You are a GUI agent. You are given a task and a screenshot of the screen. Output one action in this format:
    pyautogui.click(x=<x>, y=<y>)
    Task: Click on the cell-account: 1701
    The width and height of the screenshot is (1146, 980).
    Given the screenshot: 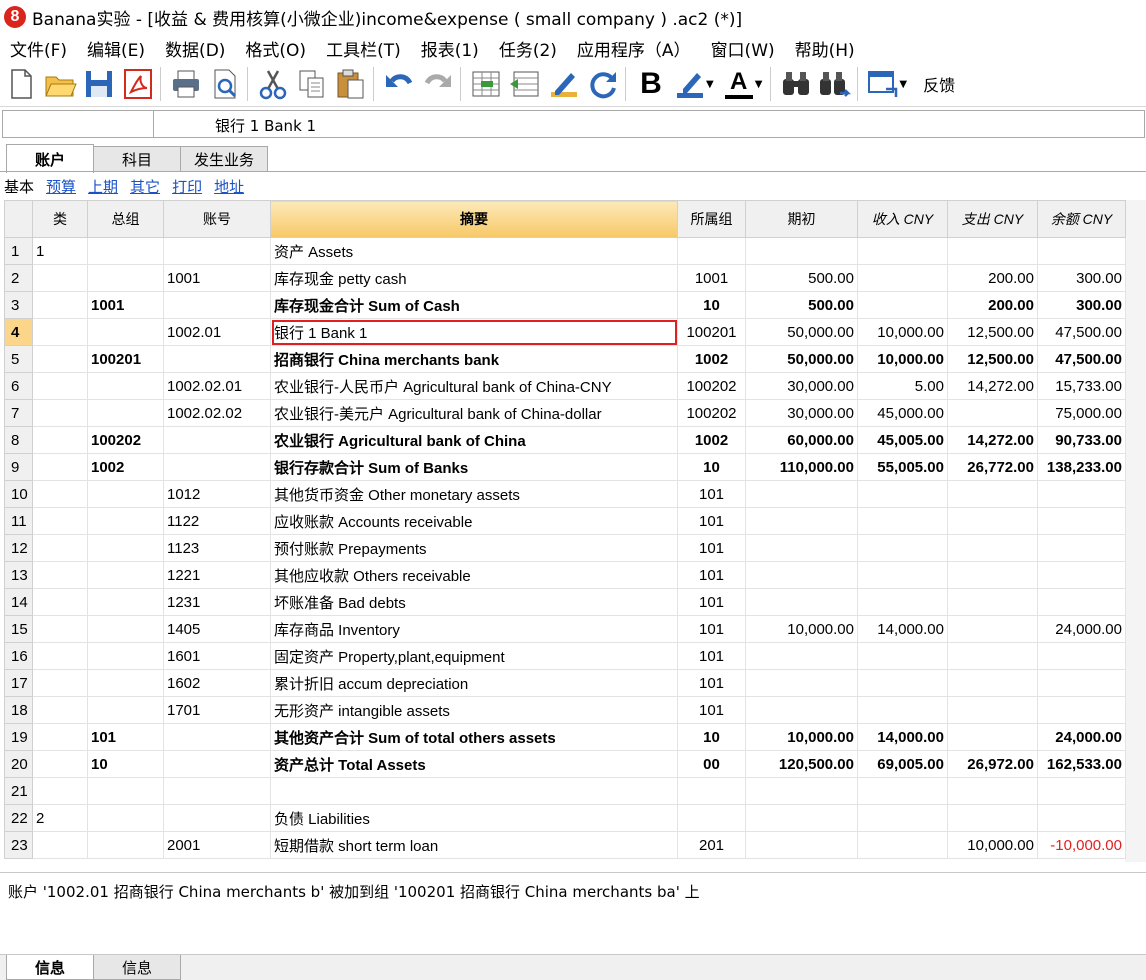 What is the action you would take?
    pyautogui.click(x=217, y=710)
    